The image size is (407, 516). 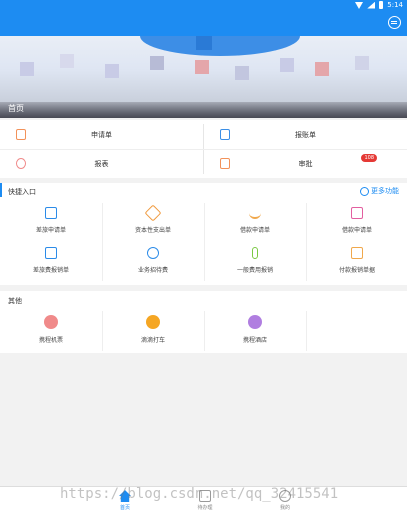 What do you see at coordinates (203, 24) in the screenshot?
I see `app-header` at bounding box center [203, 24].